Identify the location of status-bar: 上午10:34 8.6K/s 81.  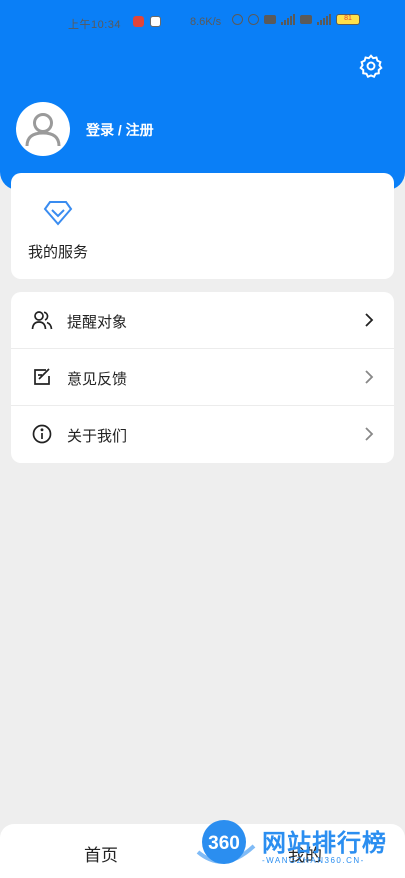
(202, 22).